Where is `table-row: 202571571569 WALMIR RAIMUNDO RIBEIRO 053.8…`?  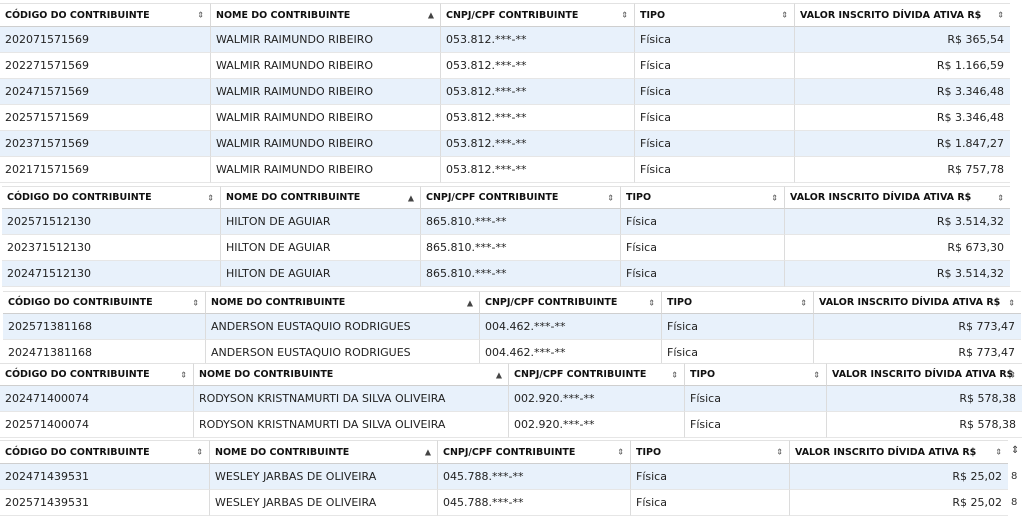 table-row: 202571571569 WALMIR RAIMUNDO RIBEIRO 053.8… is located at coordinates (505, 118).